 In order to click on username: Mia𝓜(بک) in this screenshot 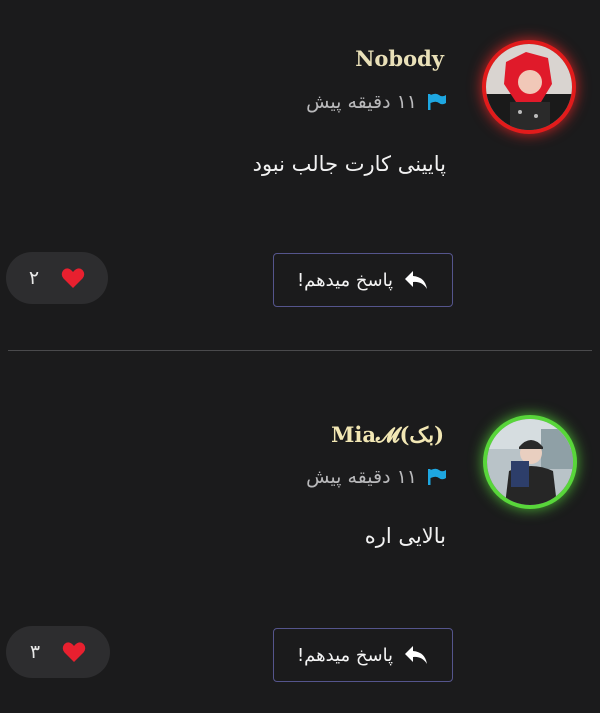, I will do `click(387, 435)`.